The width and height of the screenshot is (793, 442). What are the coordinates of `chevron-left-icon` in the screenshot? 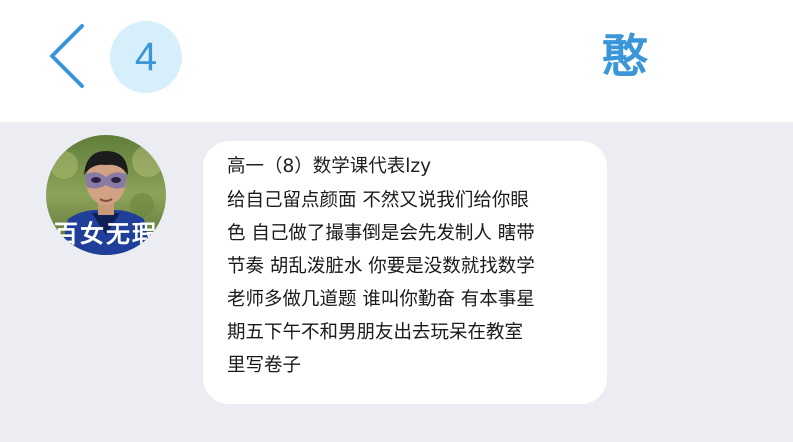 It's located at (67, 56).